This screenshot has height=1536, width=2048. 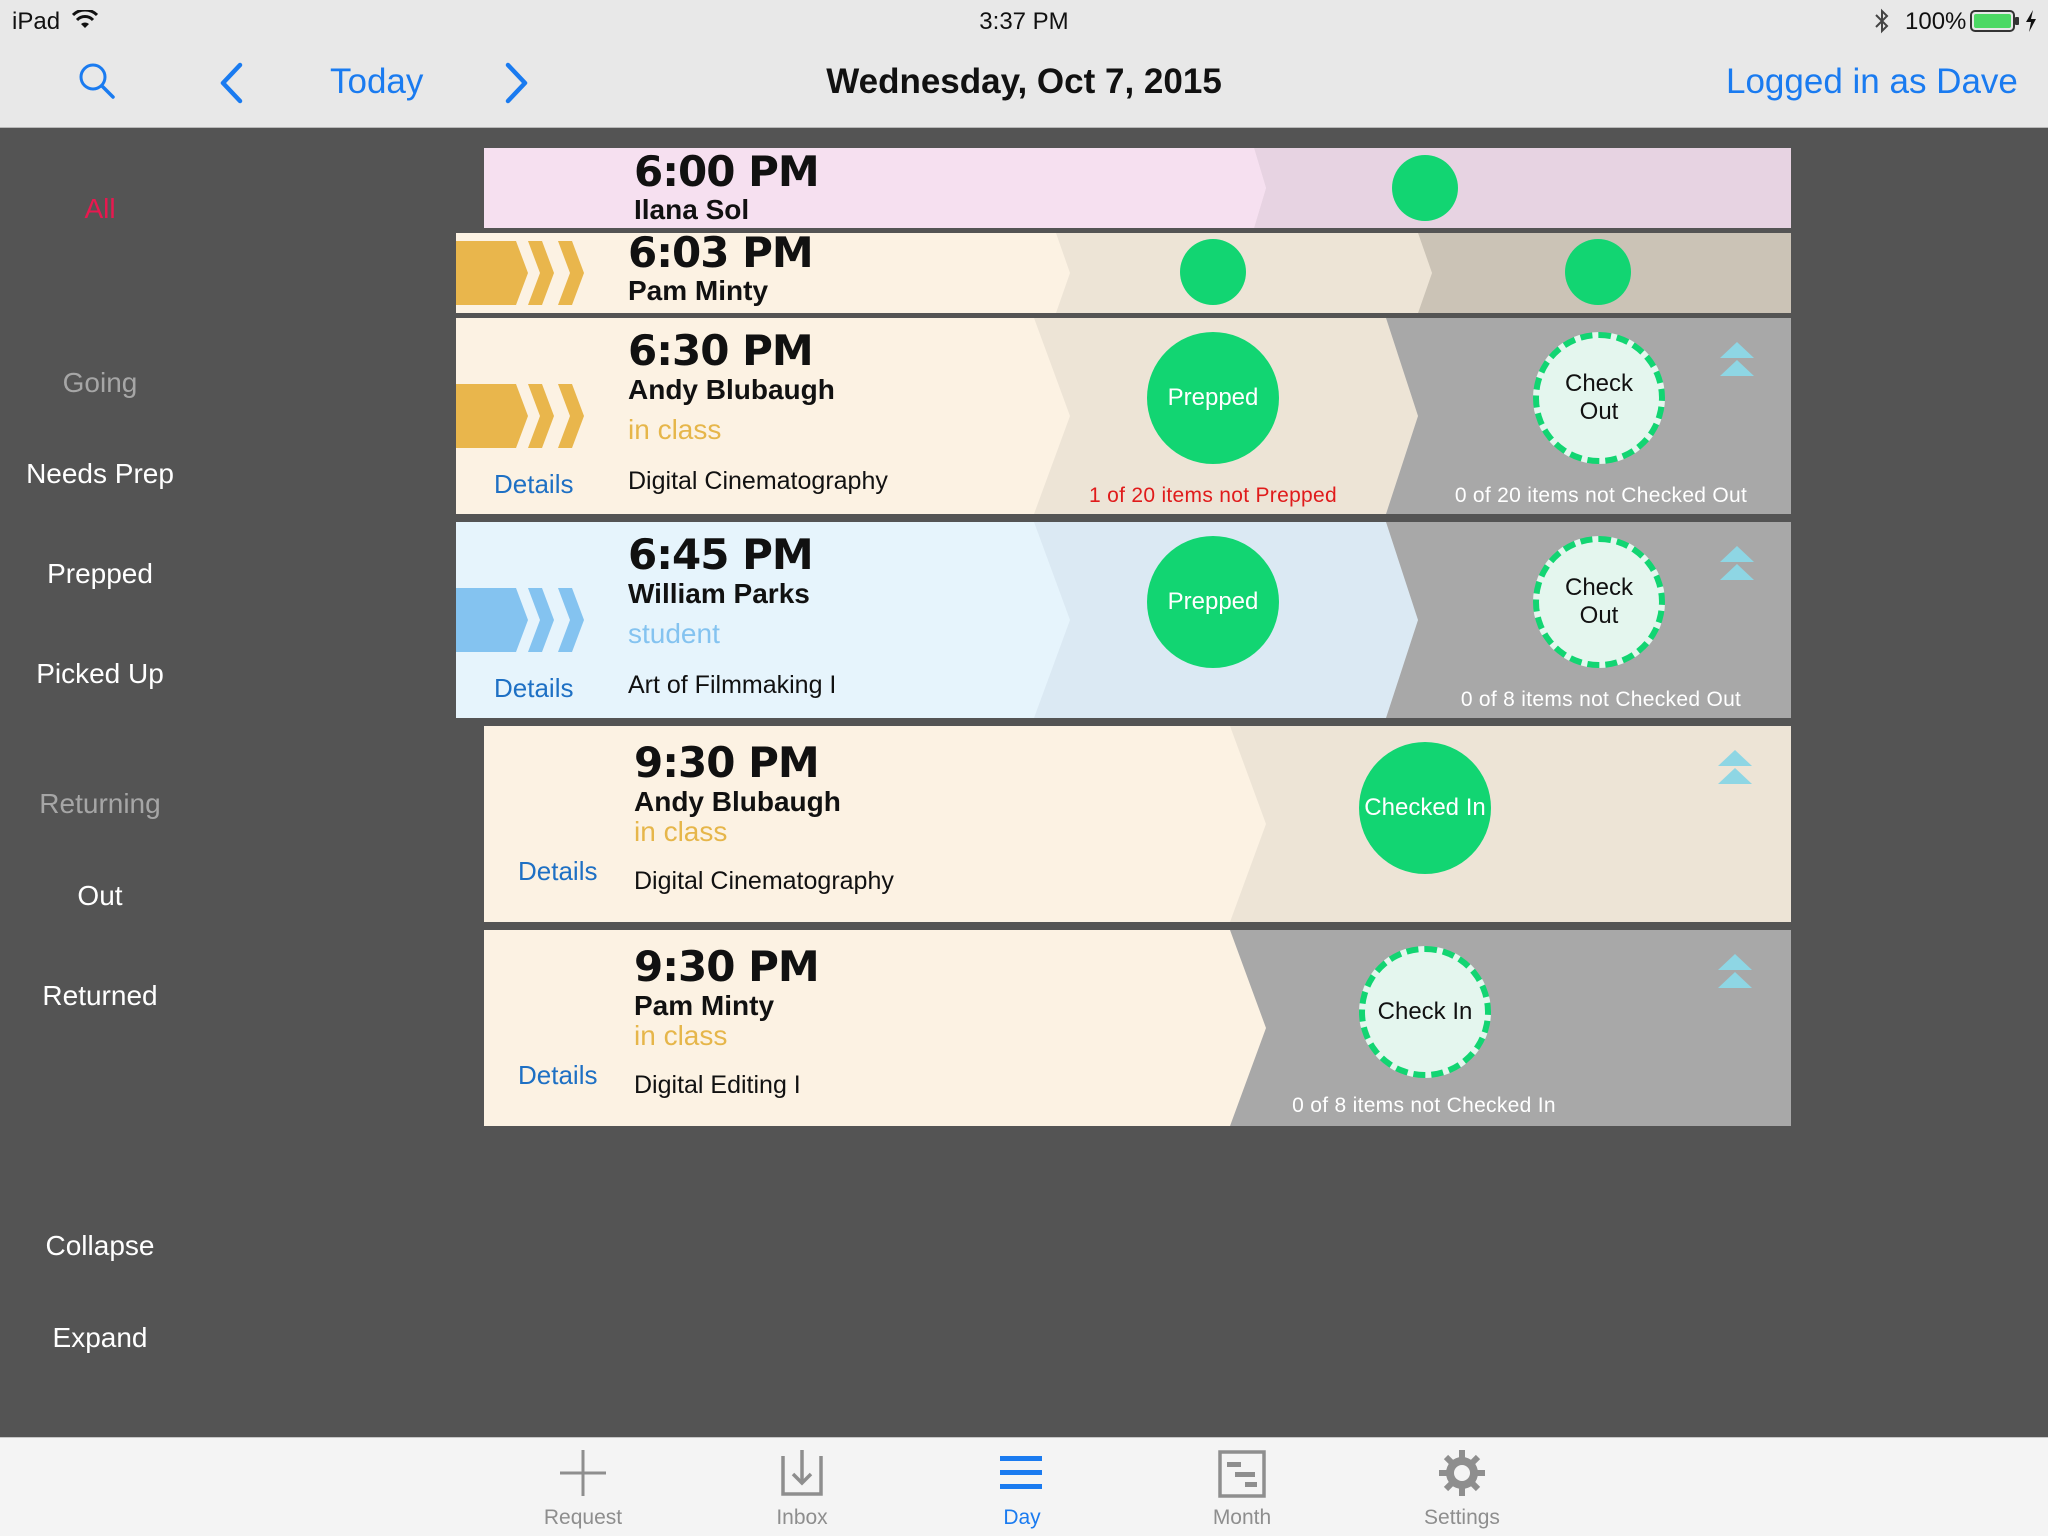 I want to click on list-icon, so click(x=1021, y=1472).